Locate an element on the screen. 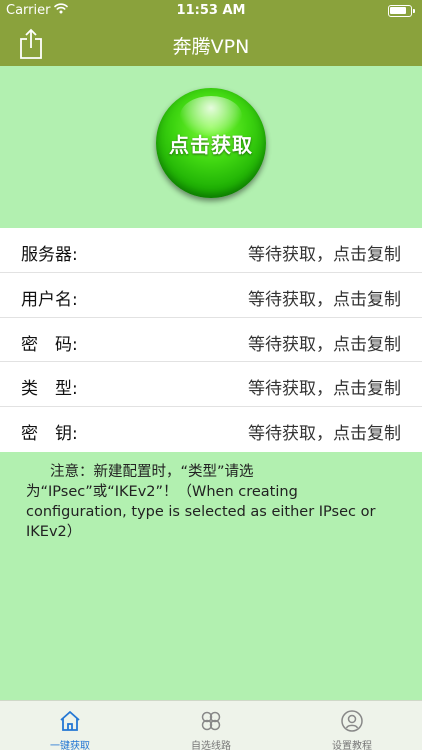  tab-label: 一键获取 is located at coordinates (70, 745).